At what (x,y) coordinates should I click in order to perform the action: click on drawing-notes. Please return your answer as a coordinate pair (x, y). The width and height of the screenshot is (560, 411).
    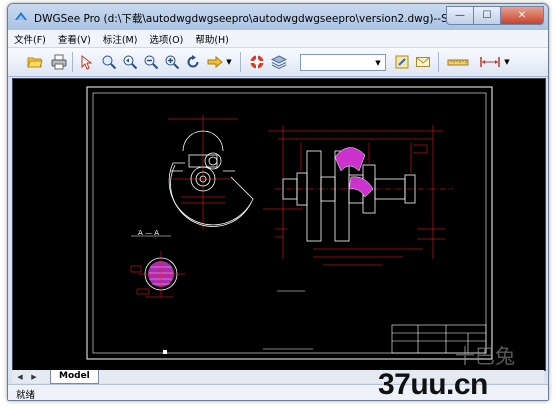
    Looking at the image, I should click on (288, 320).